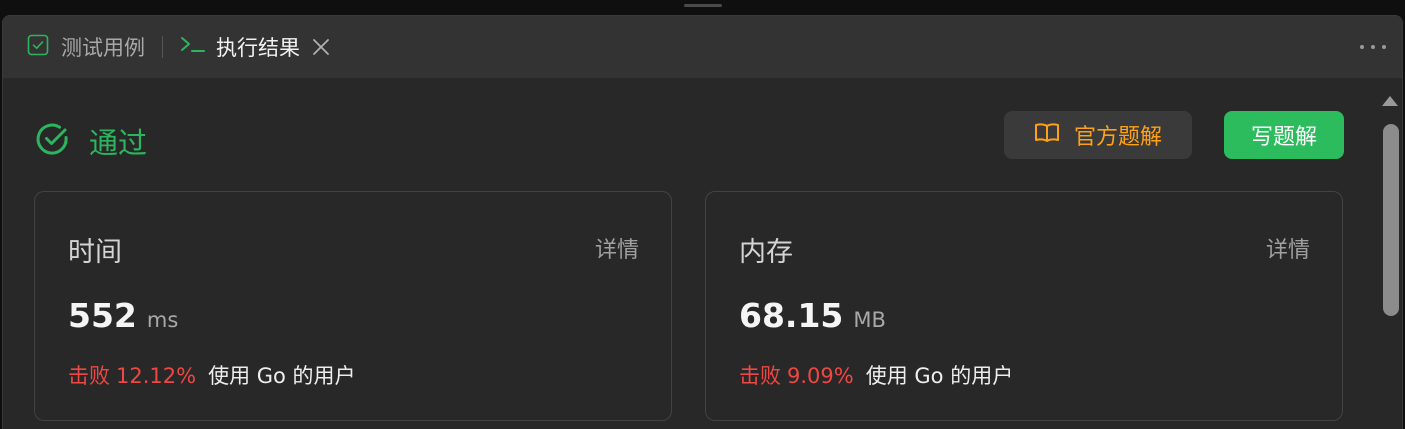 Image resolution: width=1405 pixels, height=429 pixels. What do you see at coordinates (791, 315) in the screenshot?
I see `memory-number: 68.15` at bounding box center [791, 315].